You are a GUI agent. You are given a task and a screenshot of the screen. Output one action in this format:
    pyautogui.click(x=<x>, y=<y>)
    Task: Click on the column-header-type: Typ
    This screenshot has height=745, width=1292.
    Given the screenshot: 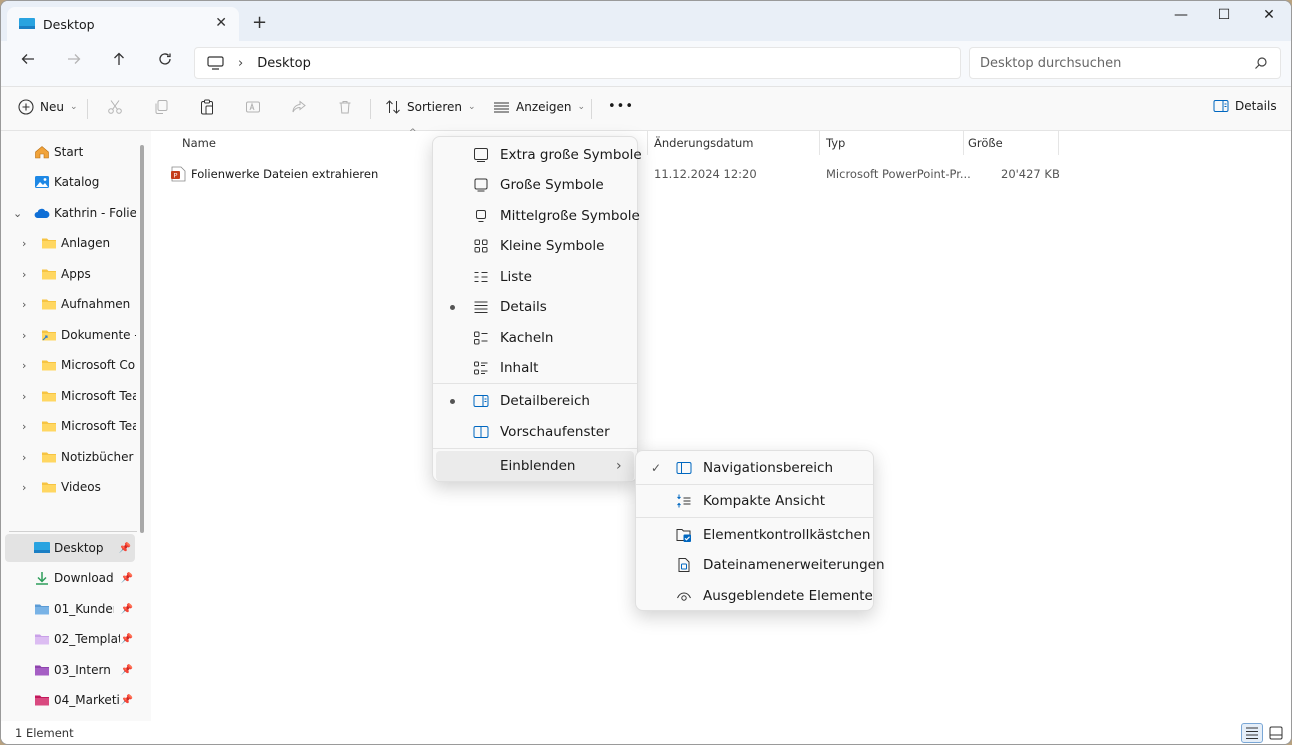 What is the action you would take?
    pyautogui.click(x=835, y=146)
    